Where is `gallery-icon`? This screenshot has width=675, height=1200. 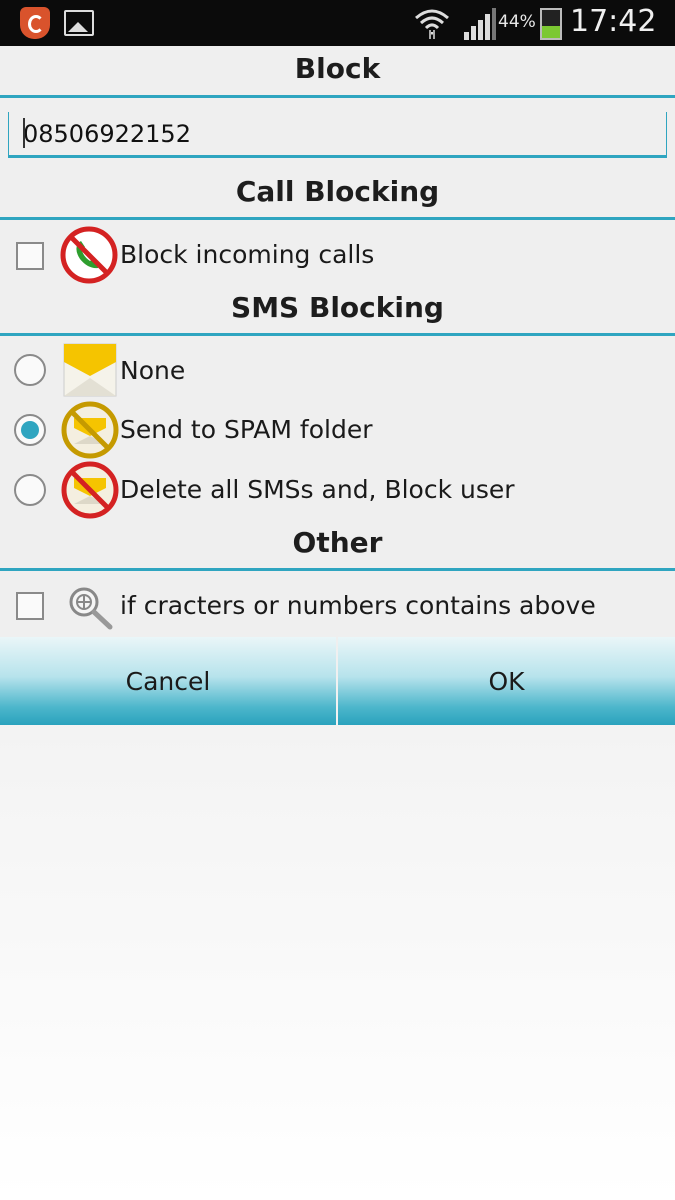
gallery-icon is located at coordinates (79, 23).